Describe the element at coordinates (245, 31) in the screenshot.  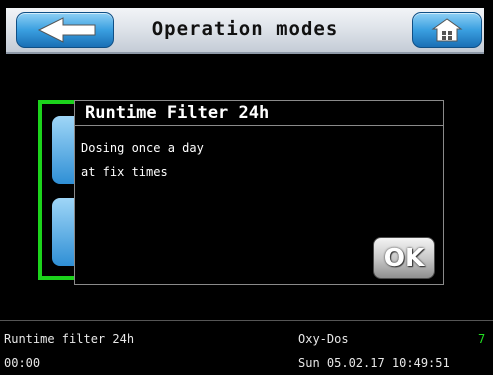
I see `header-bar: Operation modes` at that location.